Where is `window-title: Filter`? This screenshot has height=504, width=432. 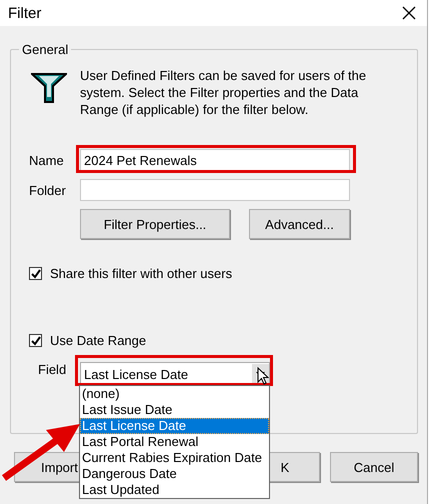 window-title: Filter is located at coordinates (25, 13).